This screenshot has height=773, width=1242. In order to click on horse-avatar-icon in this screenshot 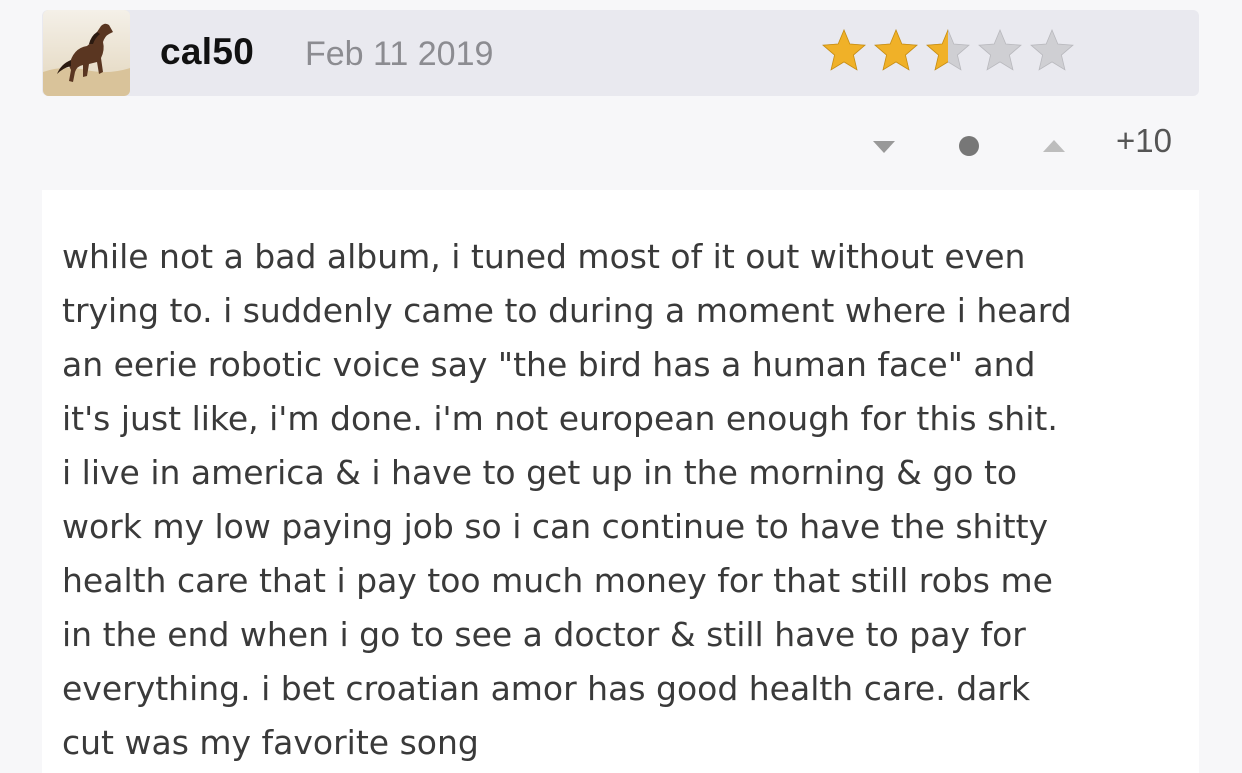, I will do `click(86, 53)`.